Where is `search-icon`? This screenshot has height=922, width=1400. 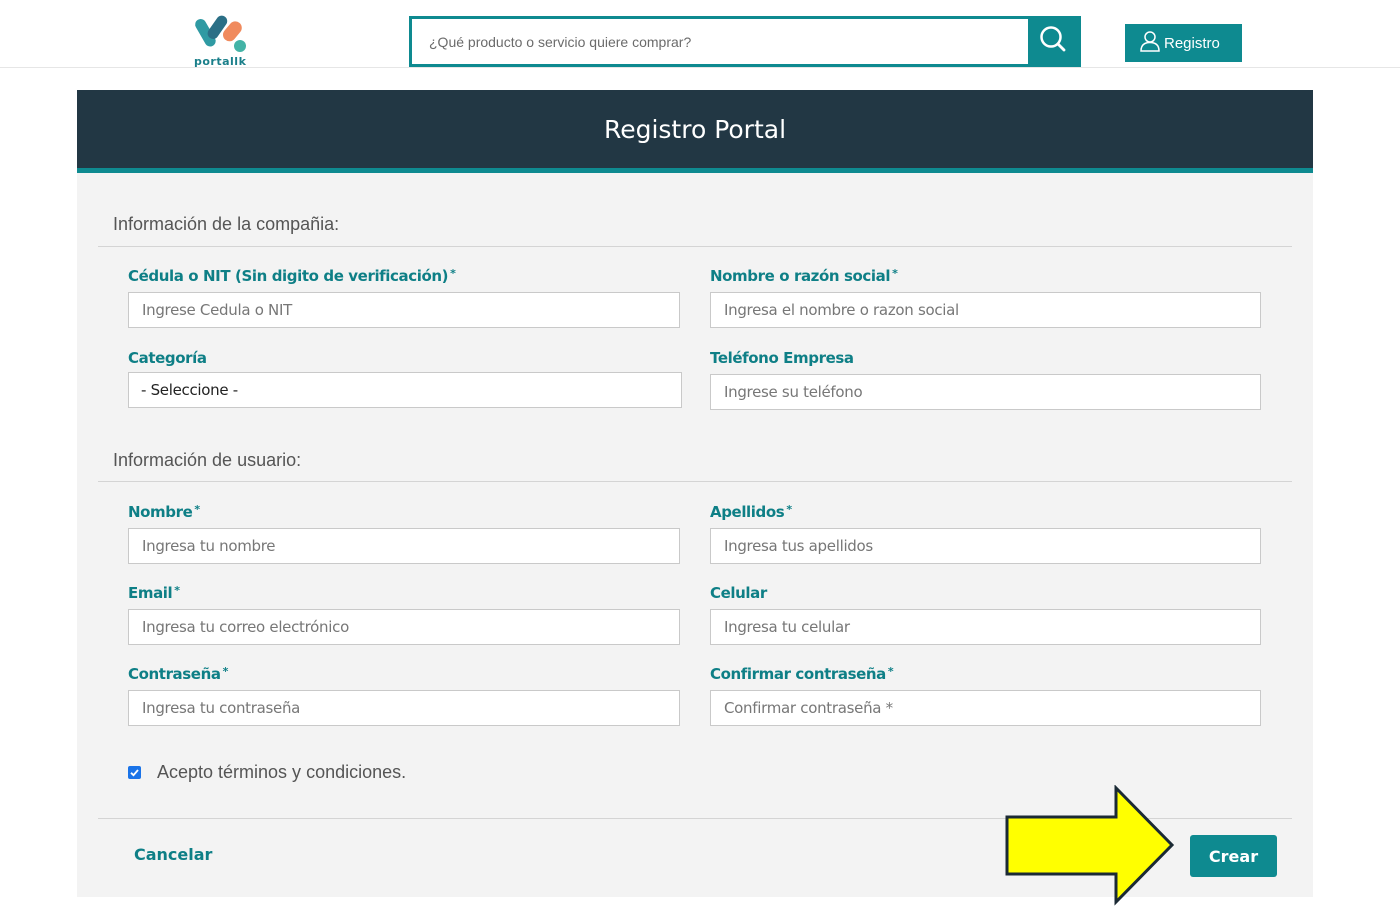 search-icon is located at coordinates (1053, 41).